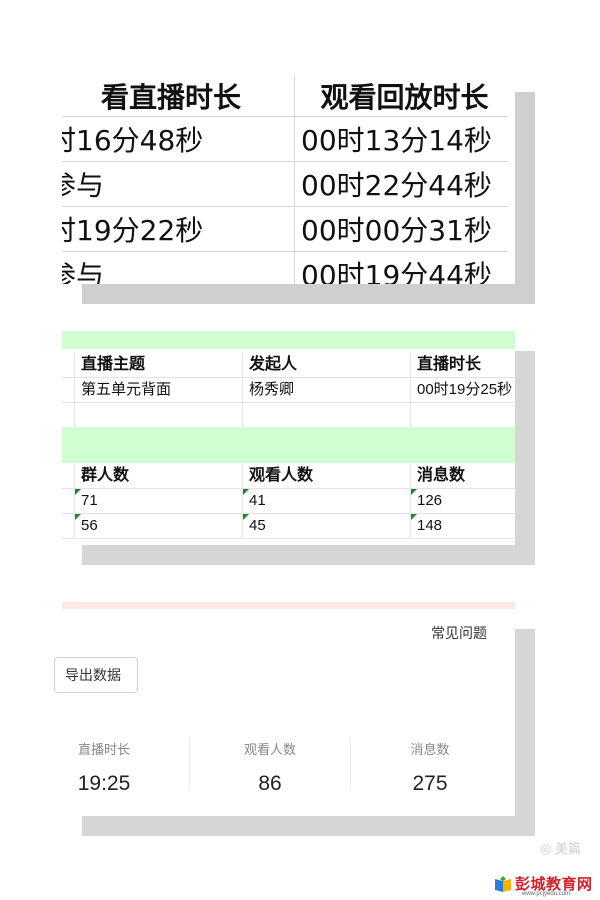 This screenshot has height=900, width=600. I want to click on table-cell: 00时19分44秒, so click(401, 267).